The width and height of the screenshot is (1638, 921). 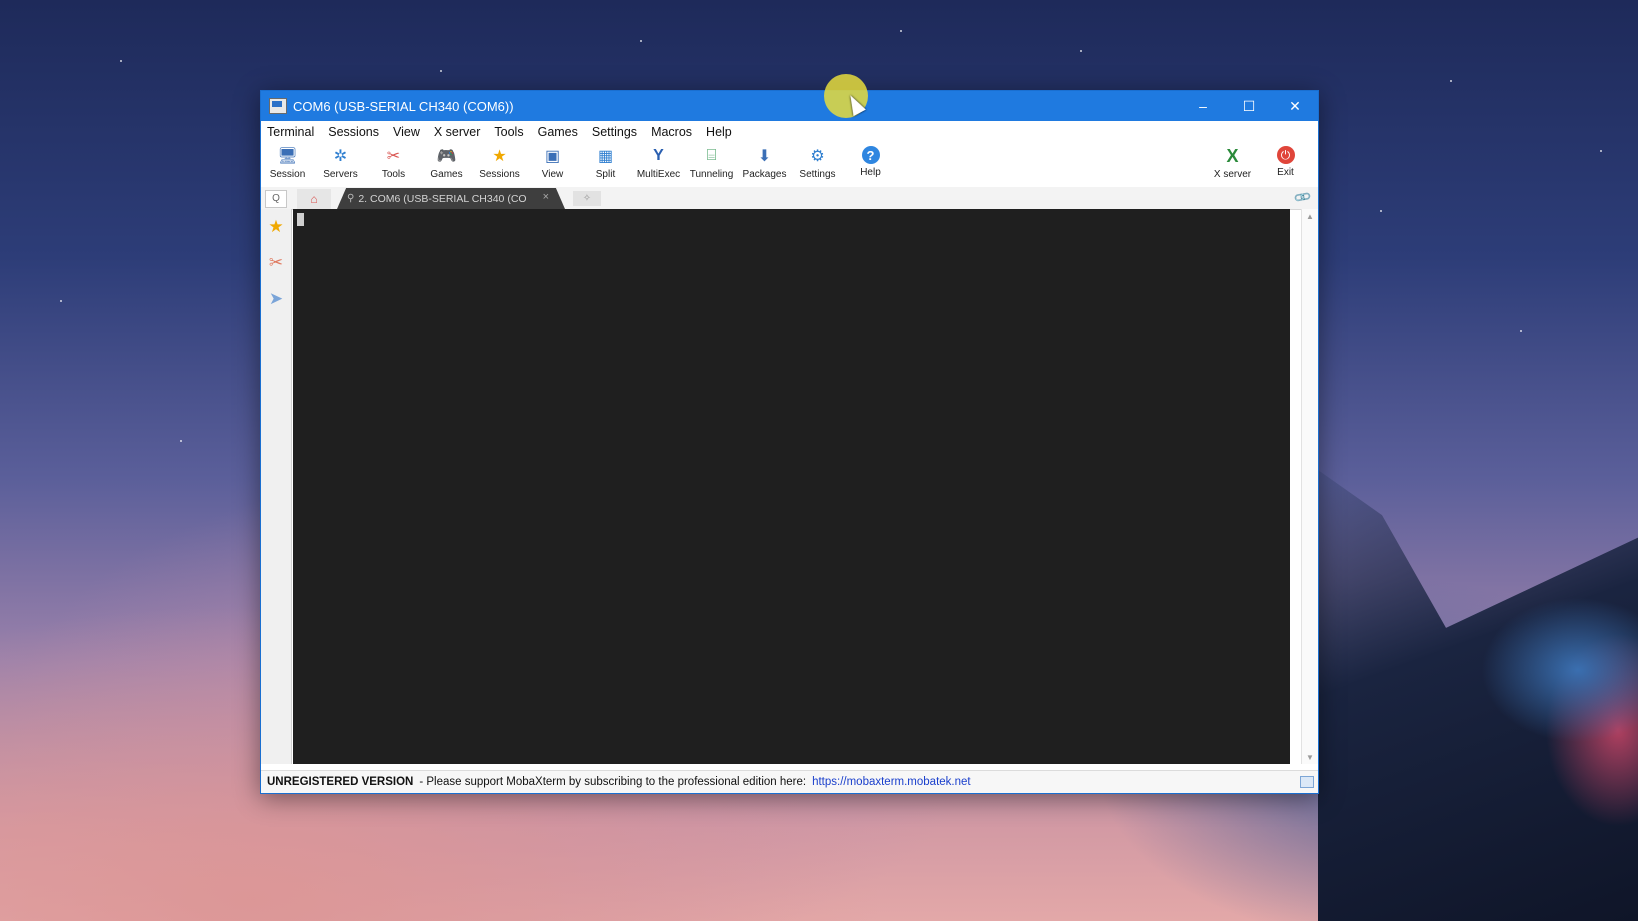 What do you see at coordinates (499, 174) in the screenshot?
I see `toolbar-label: Sessions` at bounding box center [499, 174].